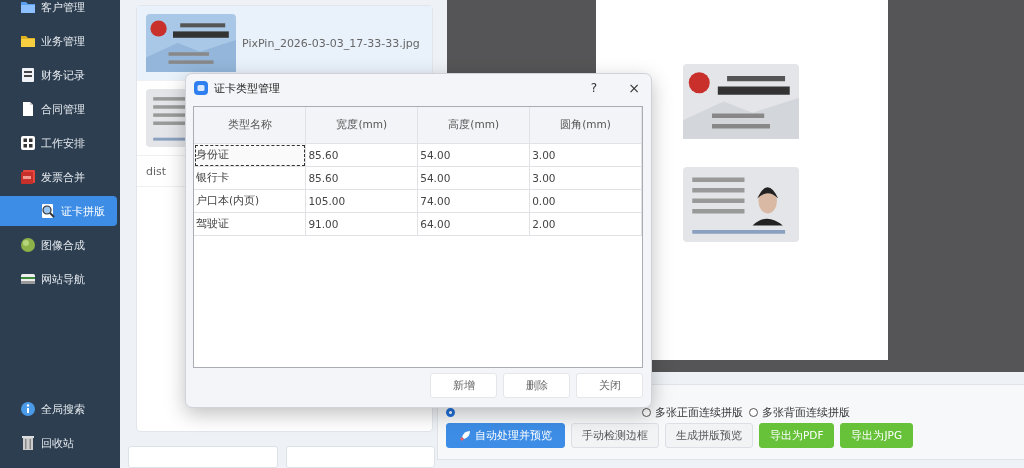  What do you see at coordinates (58, 143) in the screenshot?
I see `sidebar-item: 工作安排` at bounding box center [58, 143].